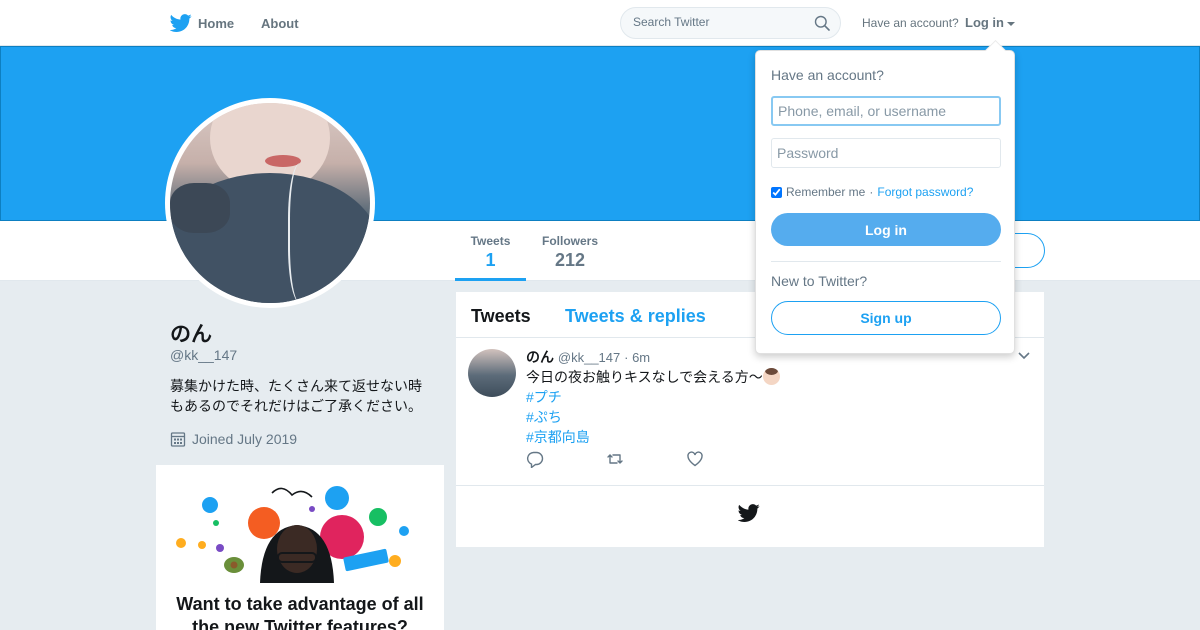  What do you see at coordinates (825, 192) in the screenshot?
I see `remember-me-label: Remember me` at bounding box center [825, 192].